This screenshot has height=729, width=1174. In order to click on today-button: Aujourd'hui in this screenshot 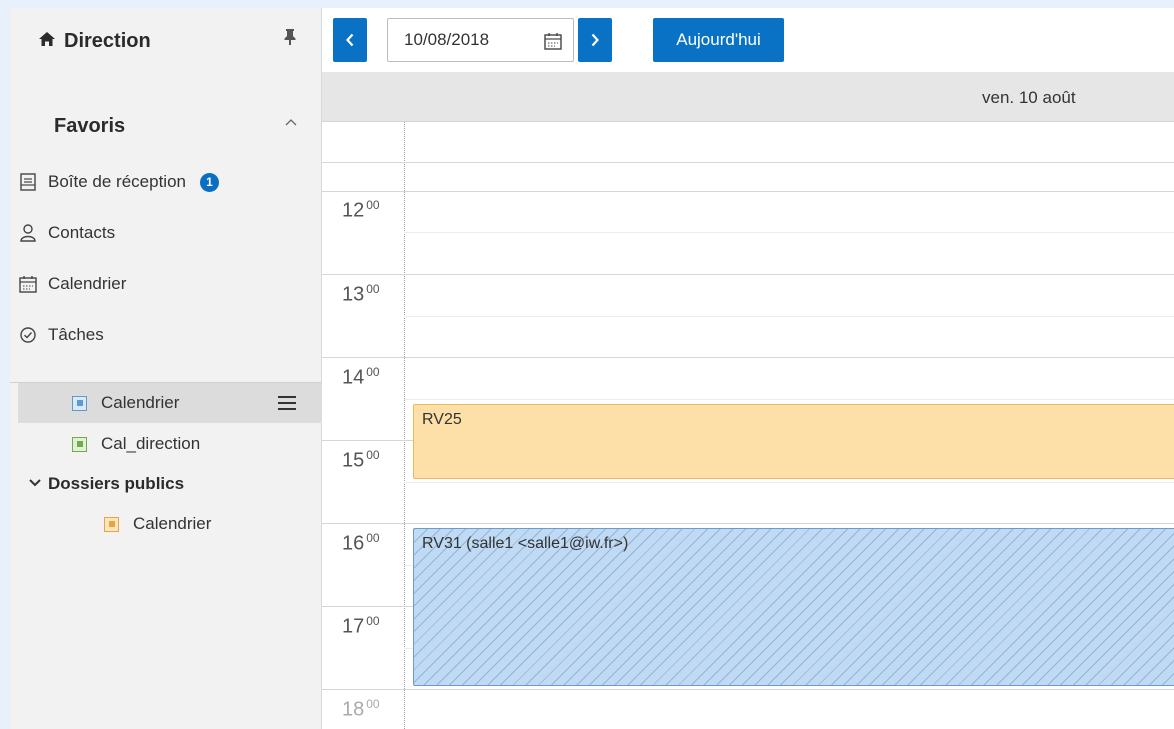, I will do `click(718, 40)`.